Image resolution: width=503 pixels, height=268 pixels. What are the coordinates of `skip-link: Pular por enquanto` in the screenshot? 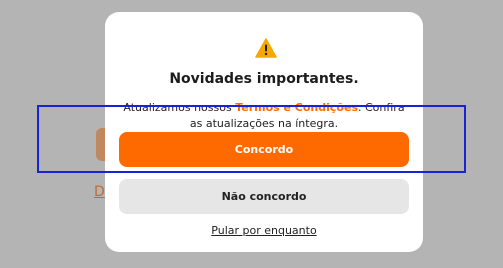 It's located at (264, 230).